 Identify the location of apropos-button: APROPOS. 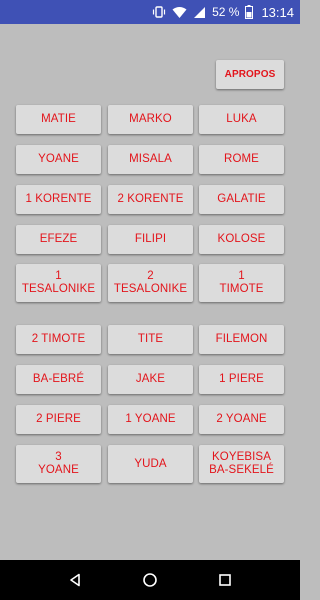
(250, 74).